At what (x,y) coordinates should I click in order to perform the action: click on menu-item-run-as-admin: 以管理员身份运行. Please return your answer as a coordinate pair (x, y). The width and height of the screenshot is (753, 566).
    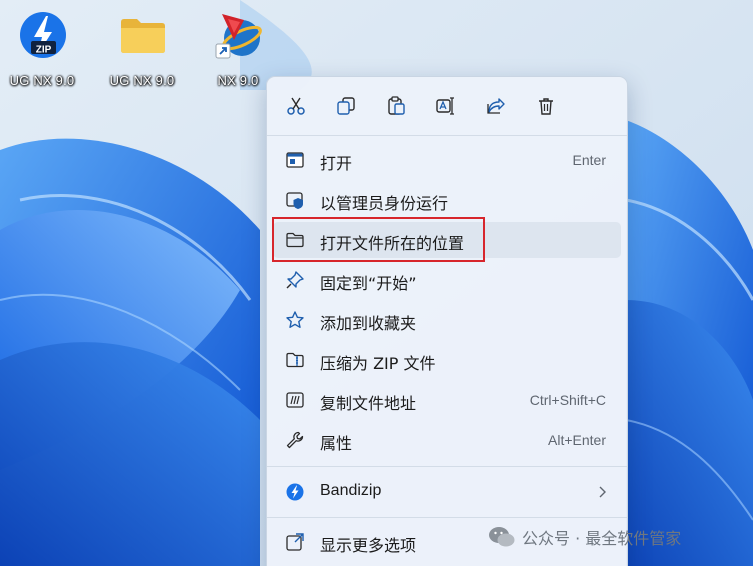
    Looking at the image, I should click on (447, 200).